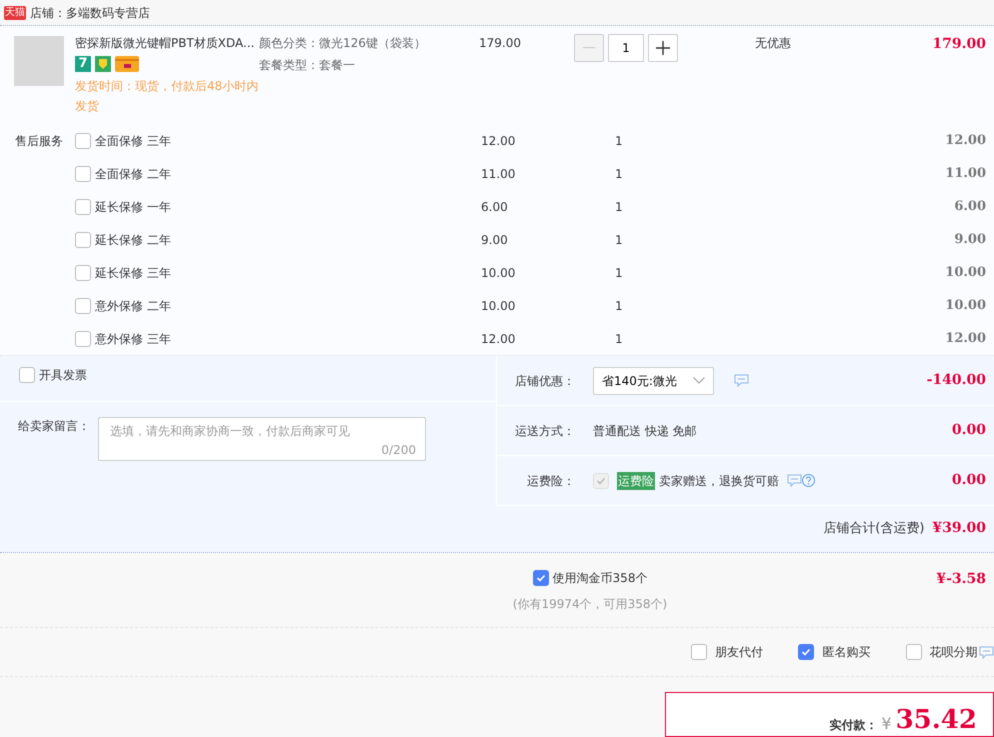  Describe the element at coordinates (90, 13) in the screenshot. I see `shop-name: 店铺：多端数码专营店` at that location.